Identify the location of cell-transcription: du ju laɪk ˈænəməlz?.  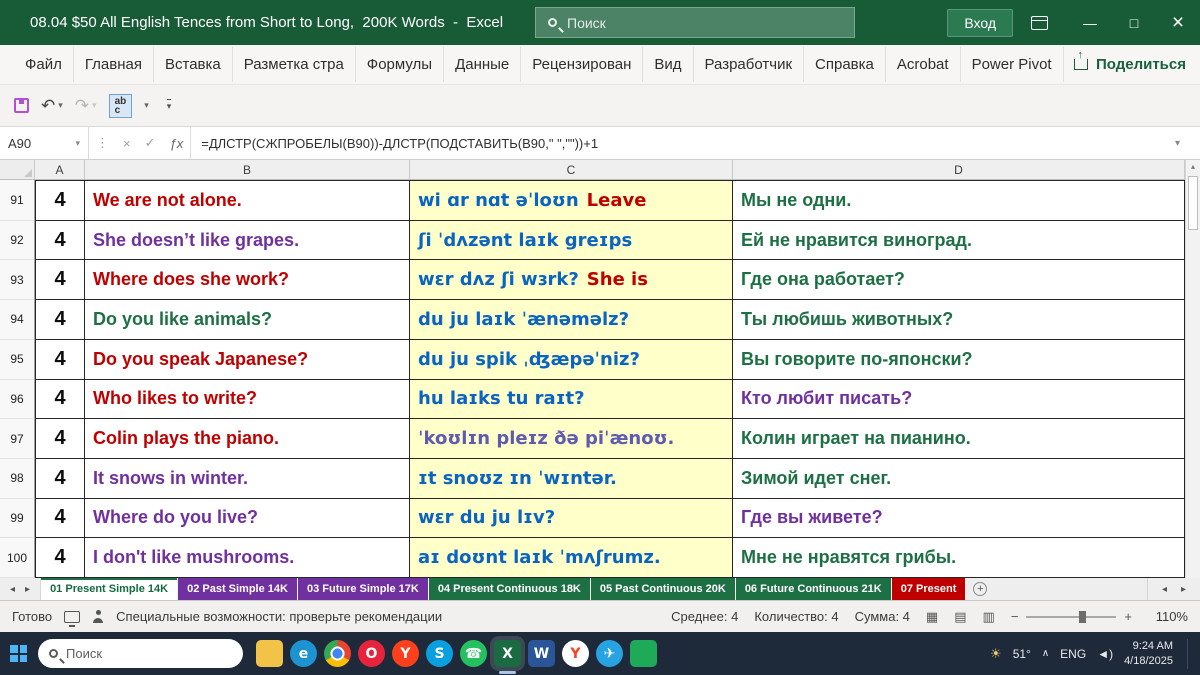
(571, 320).